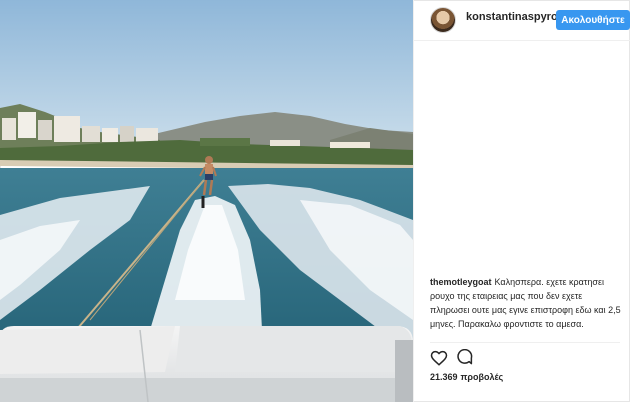 This screenshot has height=402, width=630. I want to click on heart-icon, so click(439, 358).